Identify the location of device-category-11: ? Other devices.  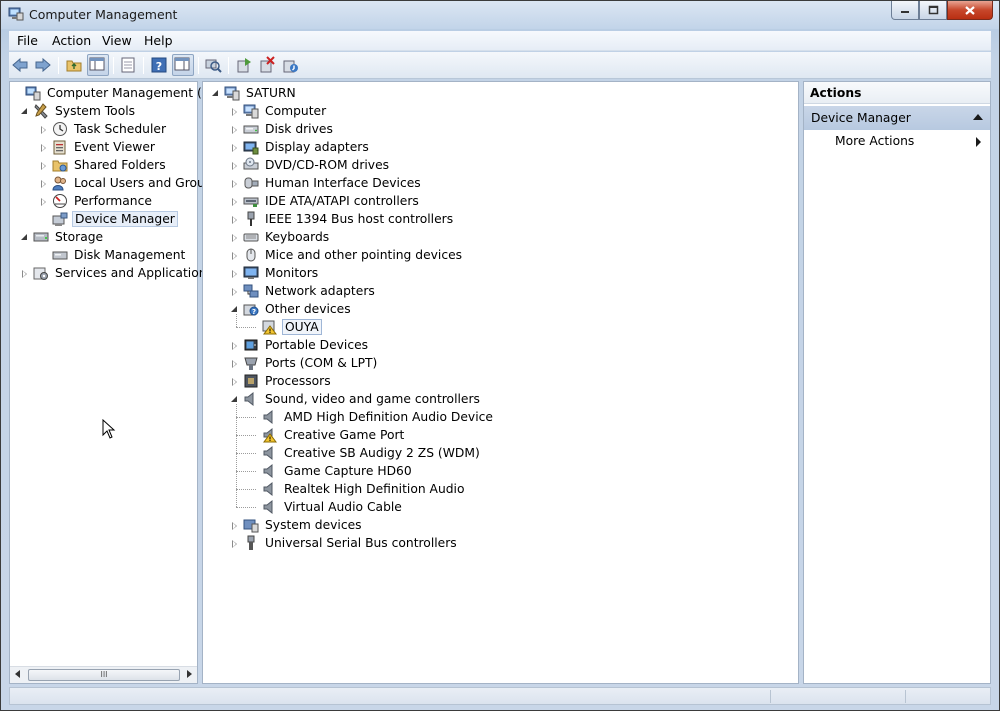
(291, 309).